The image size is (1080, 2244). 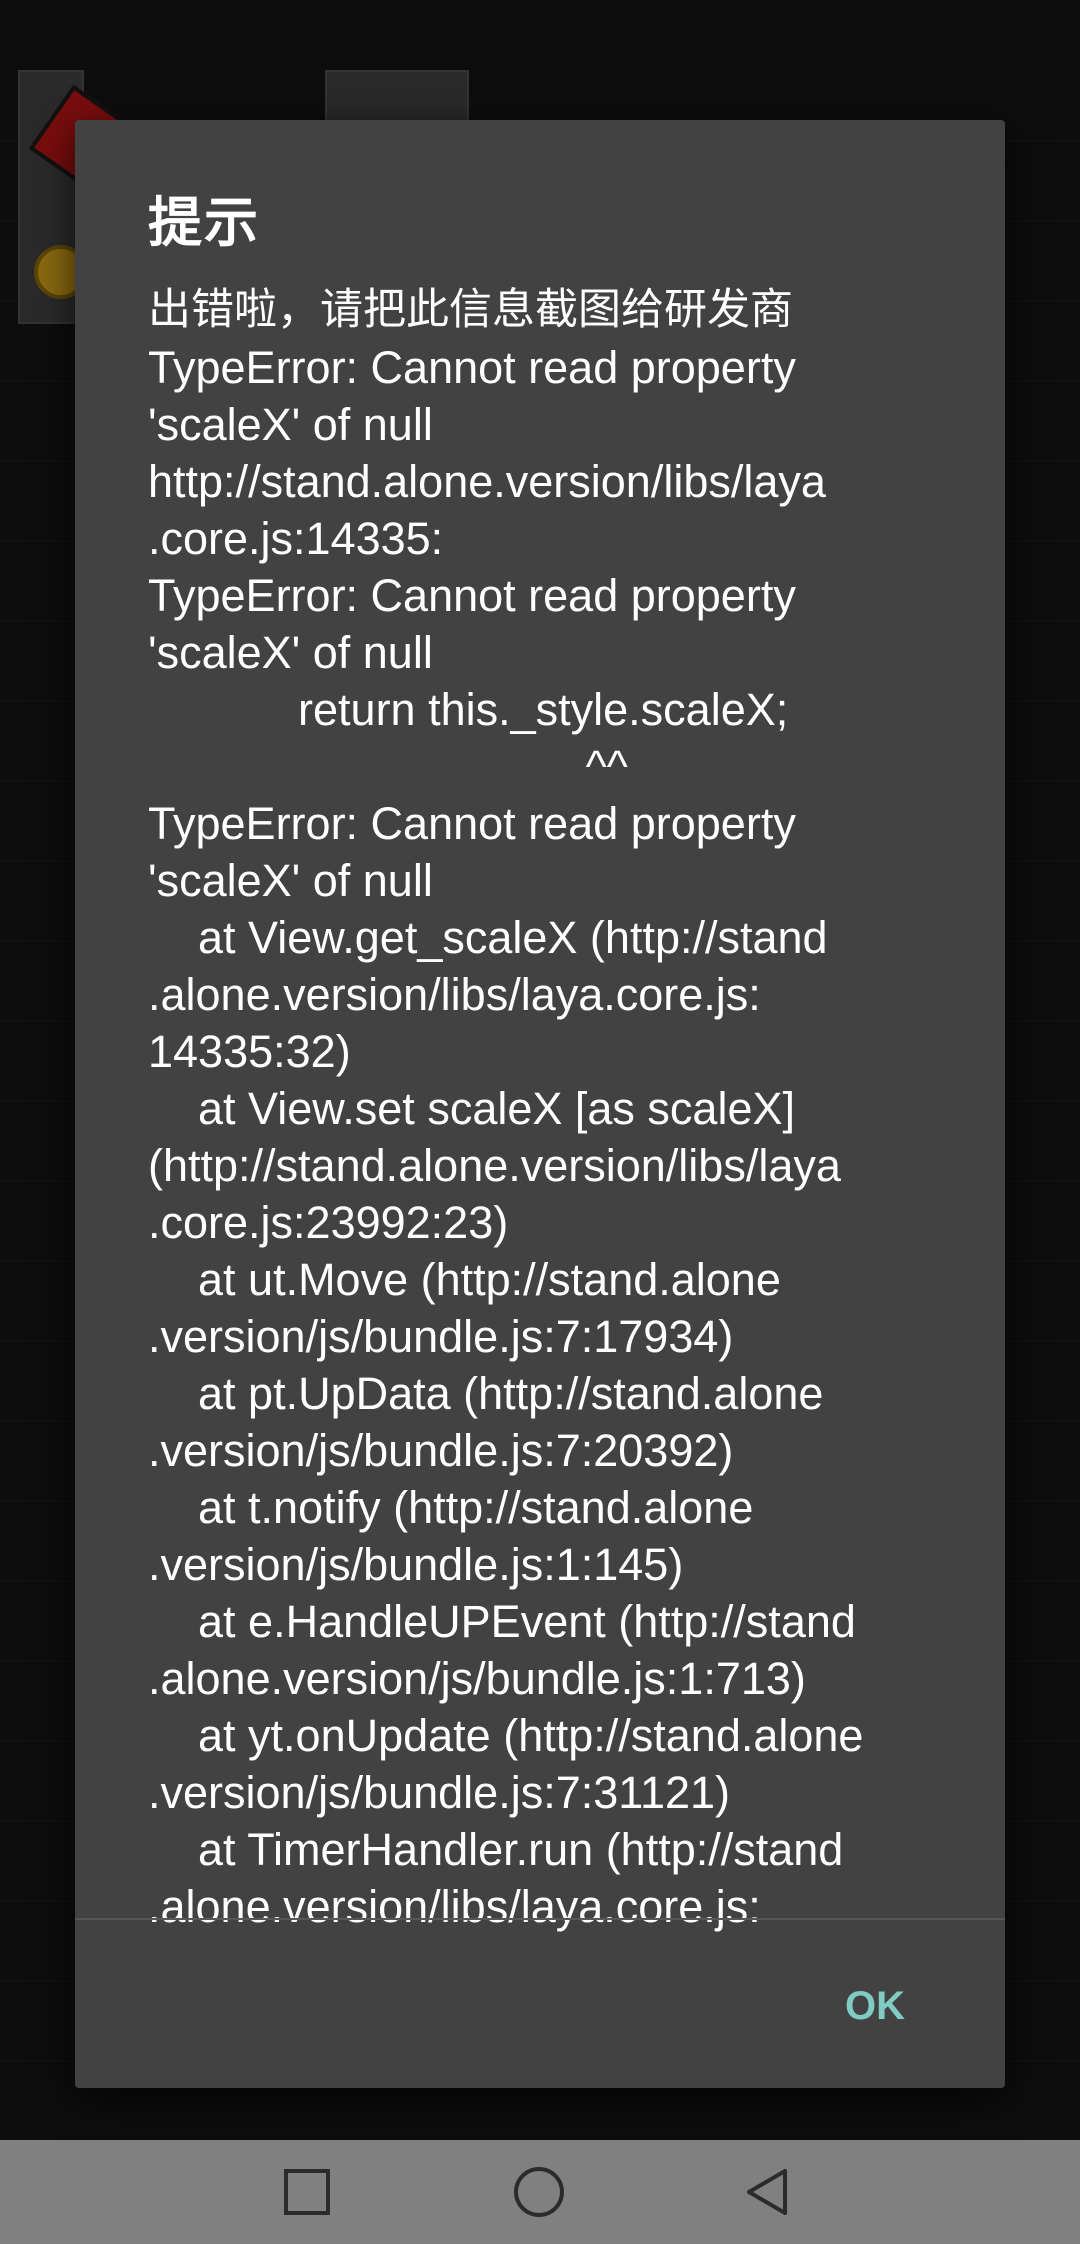 What do you see at coordinates (441, 1336) in the screenshot?
I see `message-line: .version/js/bundle.js:7:17934)` at bounding box center [441, 1336].